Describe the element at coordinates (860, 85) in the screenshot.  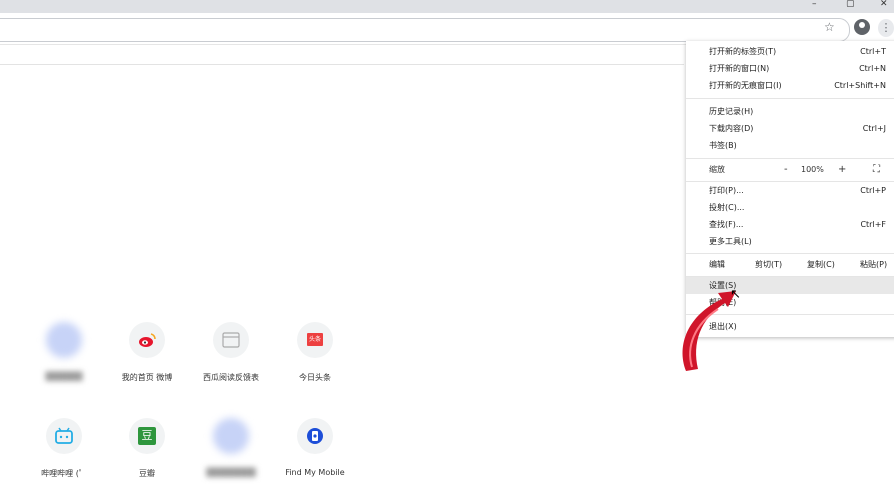
I see `menu-item-shortcut: Ctrl+Shift+N` at that location.